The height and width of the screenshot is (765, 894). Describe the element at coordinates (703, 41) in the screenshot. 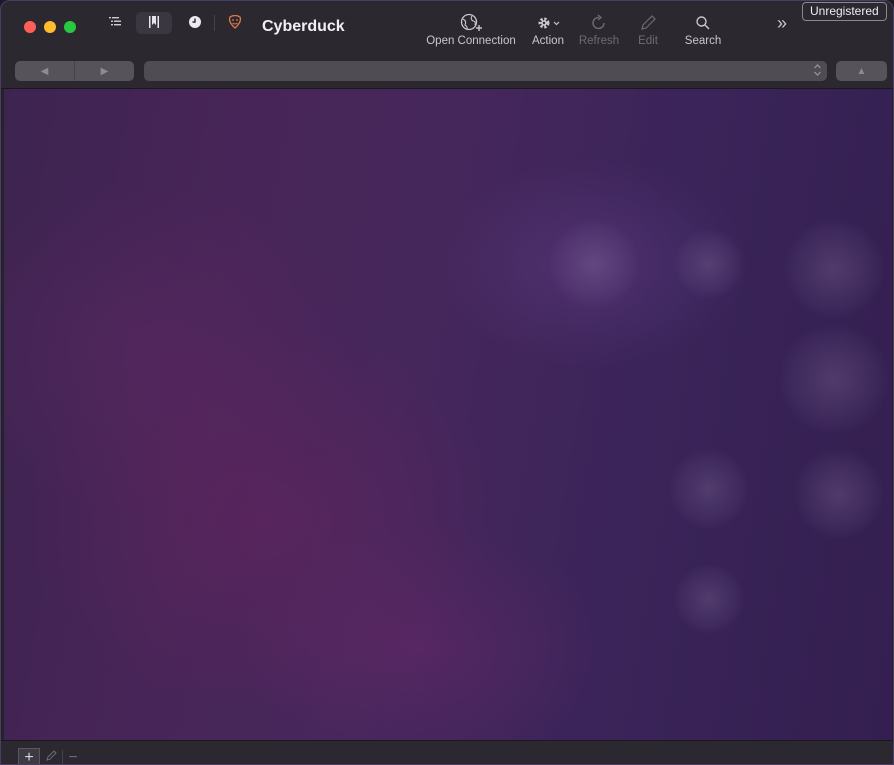

I see `search-label: Search` at that location.